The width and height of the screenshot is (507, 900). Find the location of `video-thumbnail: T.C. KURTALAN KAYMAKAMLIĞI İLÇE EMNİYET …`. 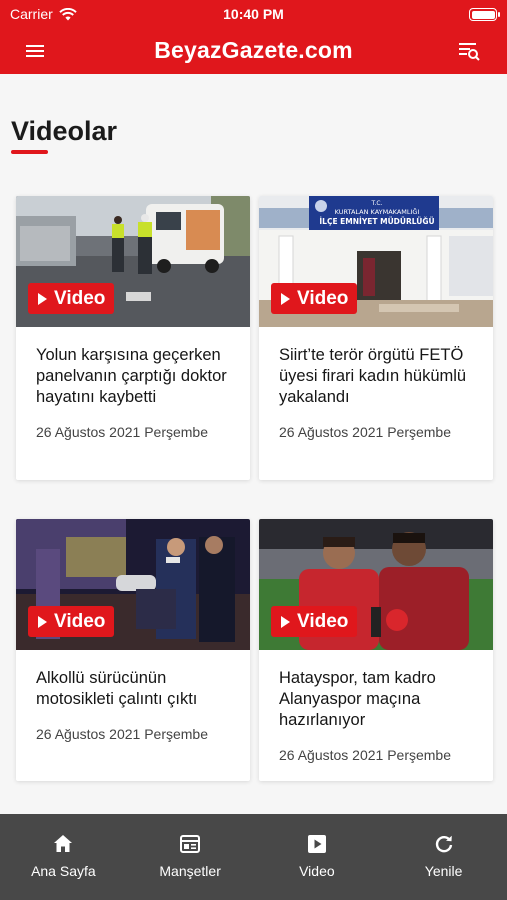

video-thumbnail: T.C. KURTALAN KAYMAKAMLIĞI İLÇE EMNİYET … is located at coordinates (376, 261).